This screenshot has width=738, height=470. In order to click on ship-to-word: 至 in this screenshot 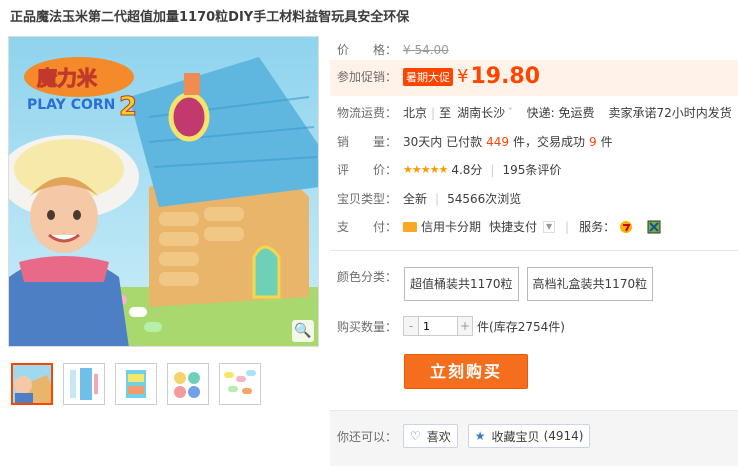, I will do `click(445, 113)`.